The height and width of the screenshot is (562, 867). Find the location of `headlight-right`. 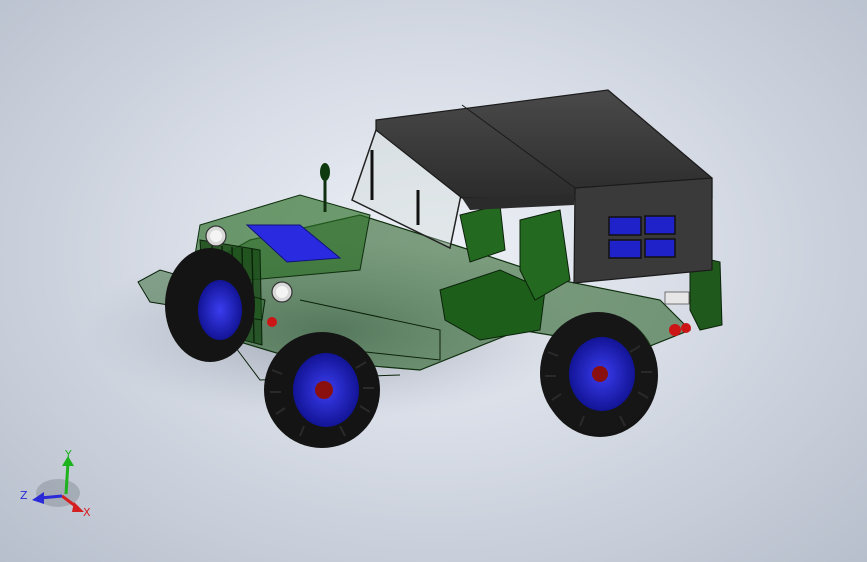

headlight-right is located at coordinates (282, 292).